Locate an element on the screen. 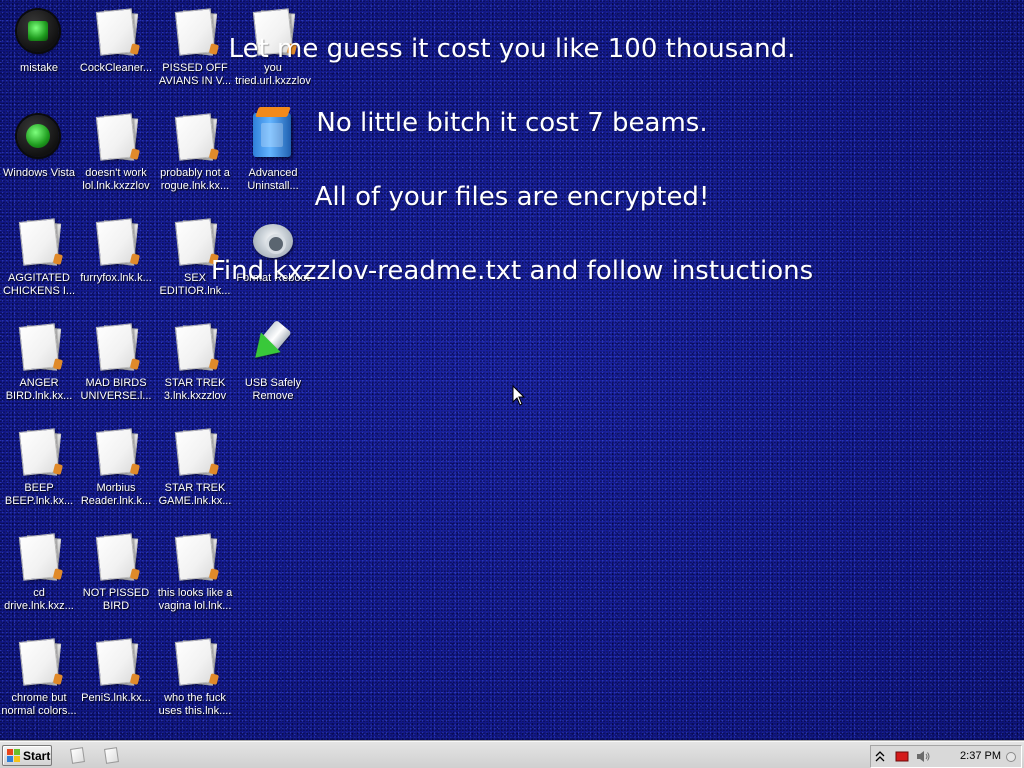 This screenshot has width=1024, height=768. desktop-icon-star-trek-3: STAR TREK 3.lnk.kxzzlov is located at coordinates (195, 363).